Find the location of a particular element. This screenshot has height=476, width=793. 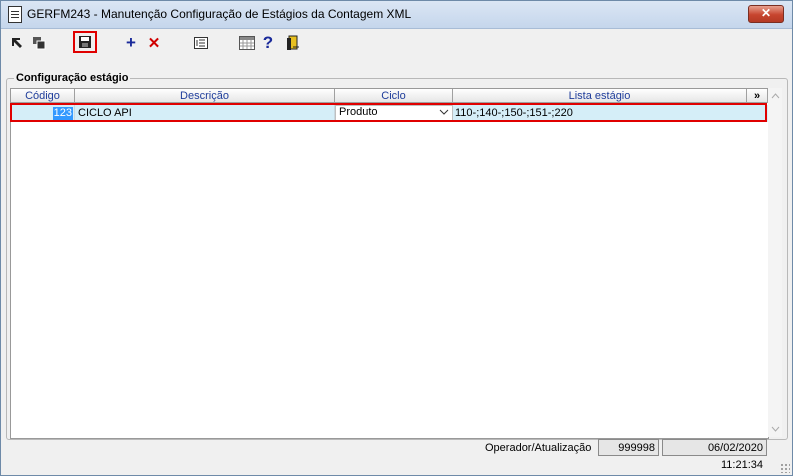

calendar-icon is located at coordinates (247, 43).